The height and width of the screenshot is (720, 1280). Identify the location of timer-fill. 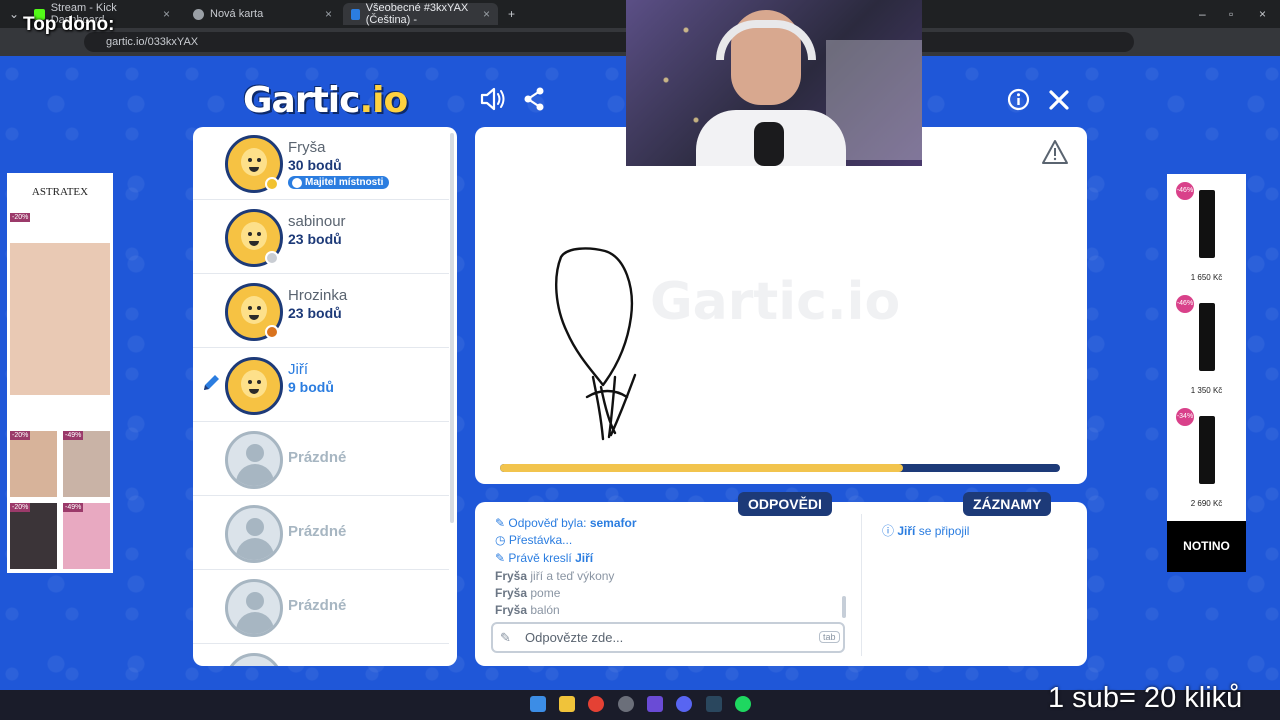
(702, 468).